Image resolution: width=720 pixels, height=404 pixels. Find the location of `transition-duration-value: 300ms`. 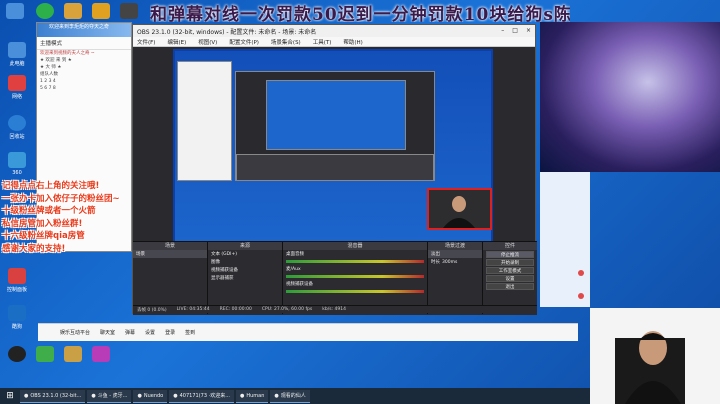

transition-duration-value: 300ms is located at coordinates (449, 262).